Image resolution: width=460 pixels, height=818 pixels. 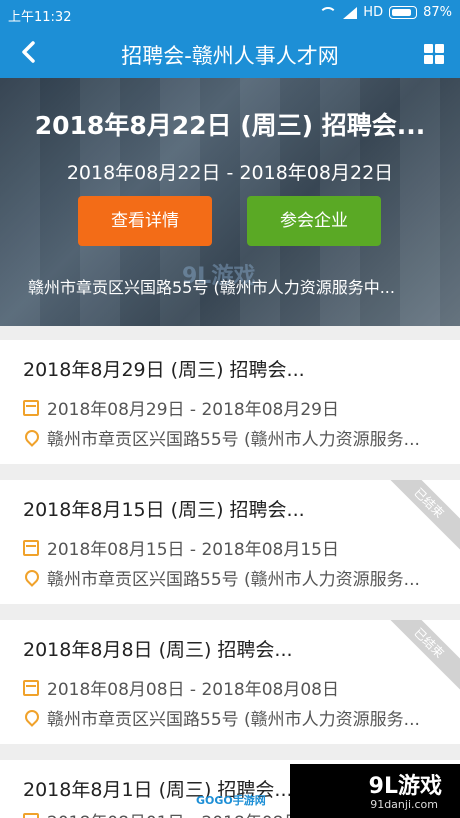 I want to click on watermark-logo-text: 9L游戏, so click(x=405, y=786).